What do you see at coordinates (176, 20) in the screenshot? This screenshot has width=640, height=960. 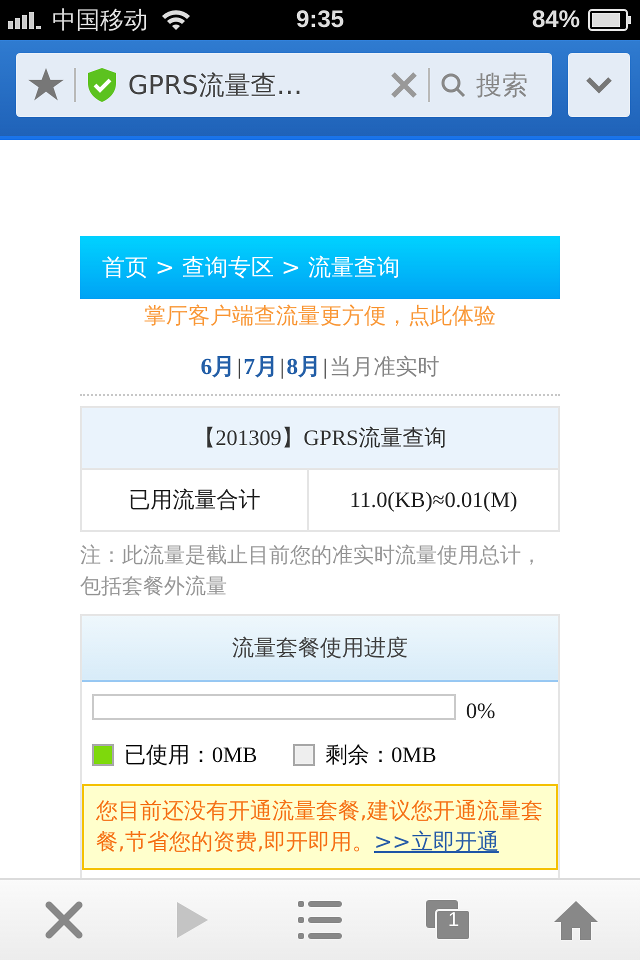 I see `wifi-icon` at bounding box center [176, 20].